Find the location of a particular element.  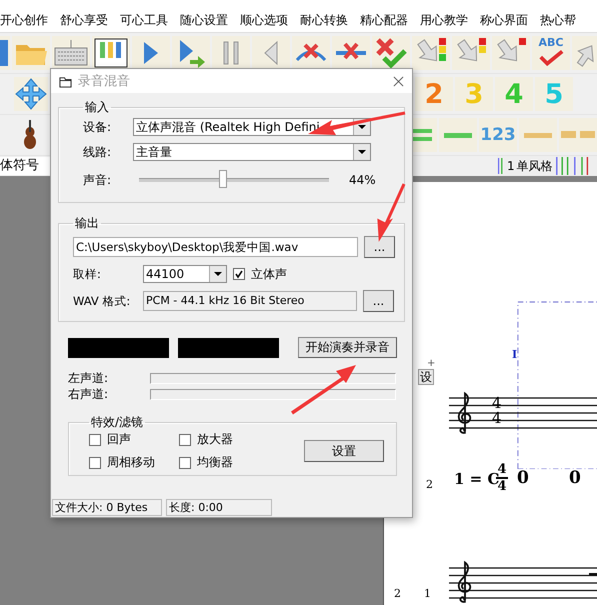

line-dropdown: 主音量 is located at coordinates (252, 152).